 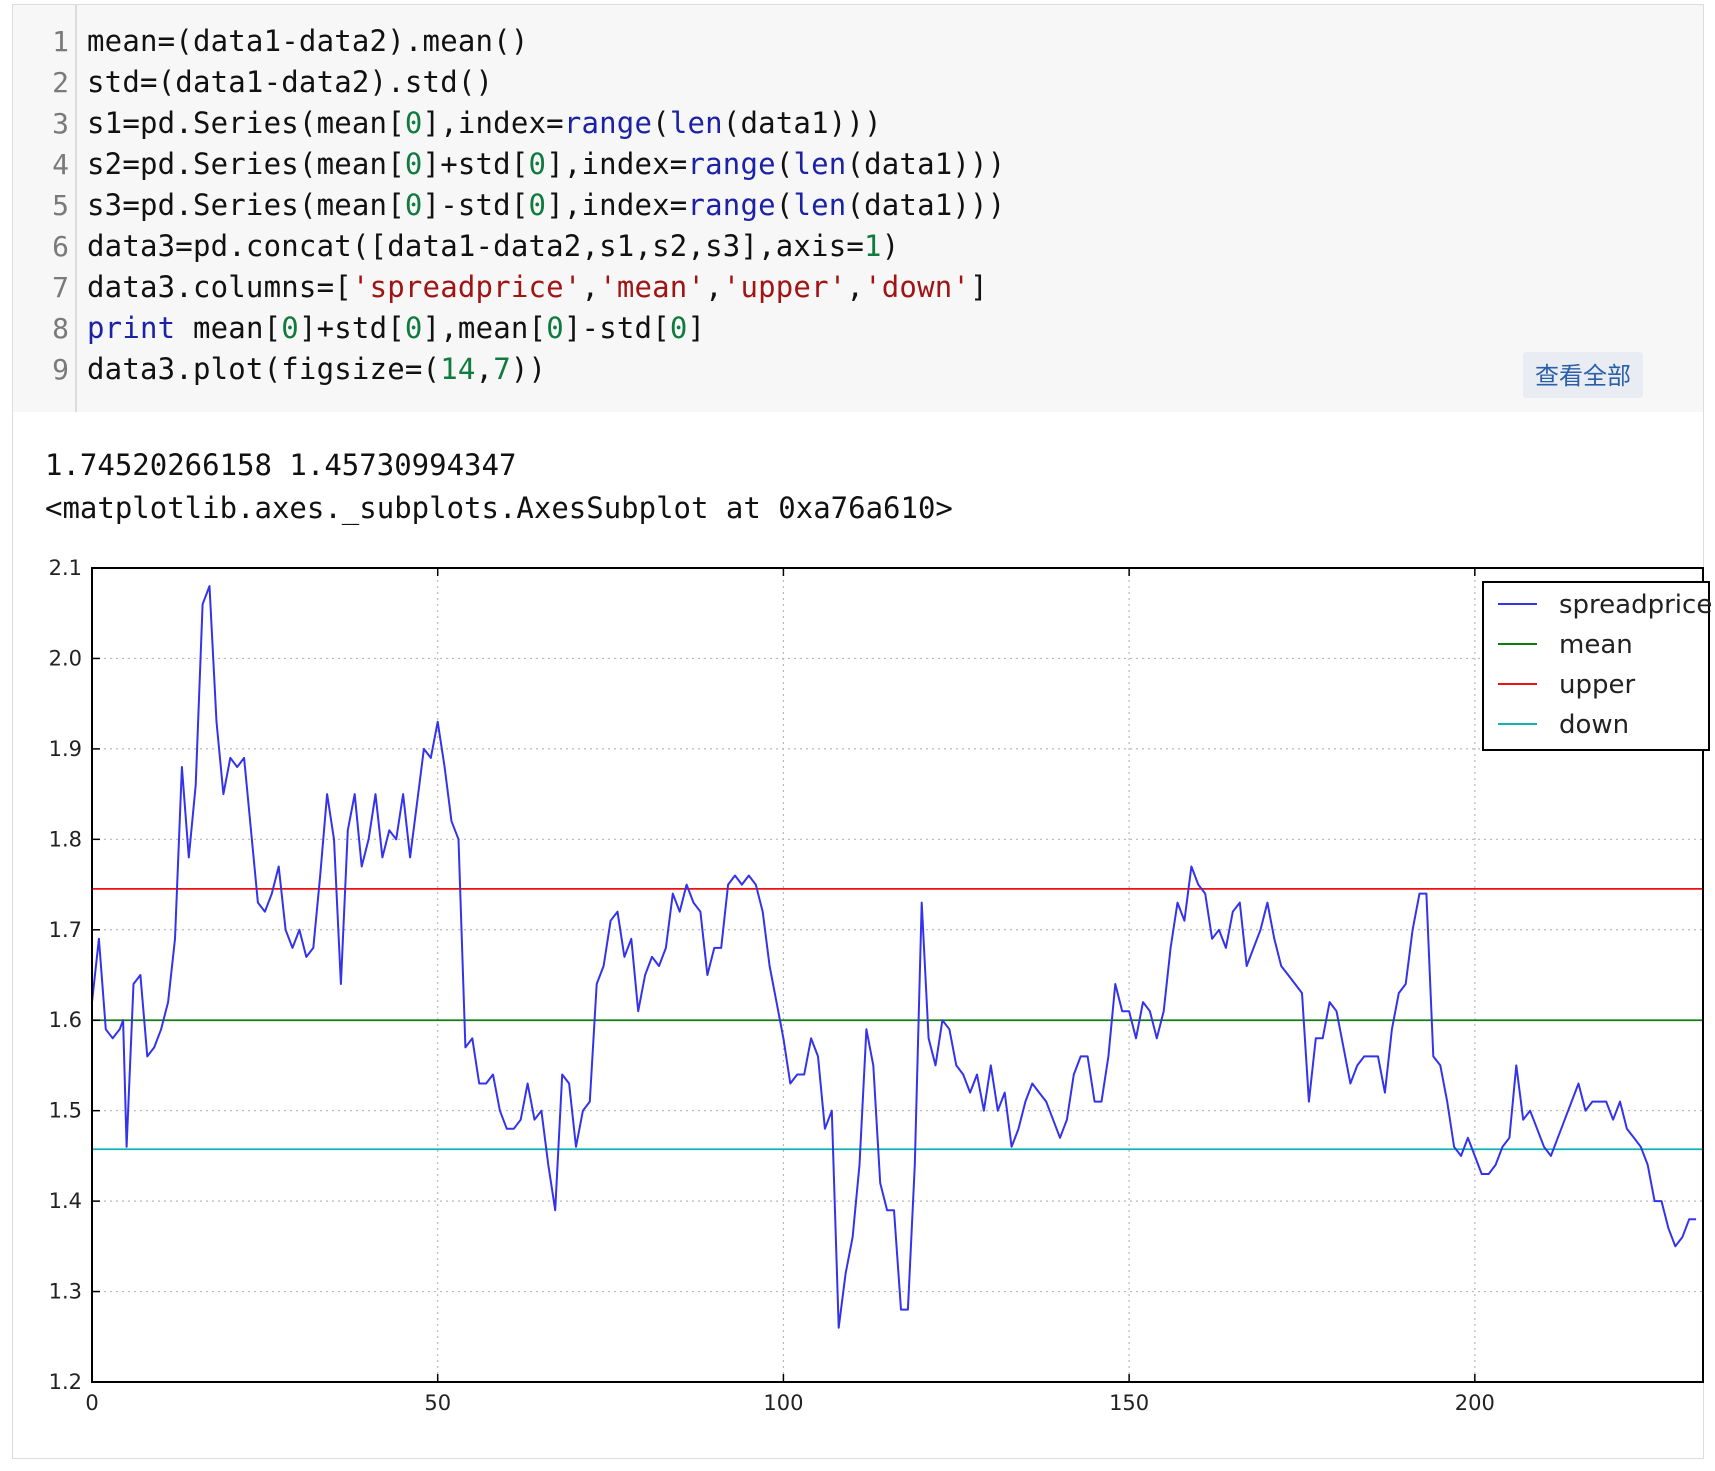 I want to click on chart-legend: spreadprice mean upper down, so click(x=1597, y=666).